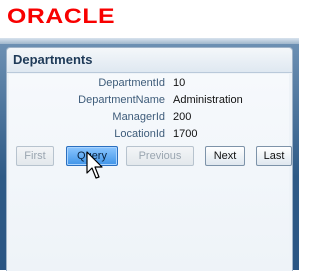 Image resolution: width=320 pixels, height=271 pixels. I want to click on location-id-value: 1700, so click(185, 134).